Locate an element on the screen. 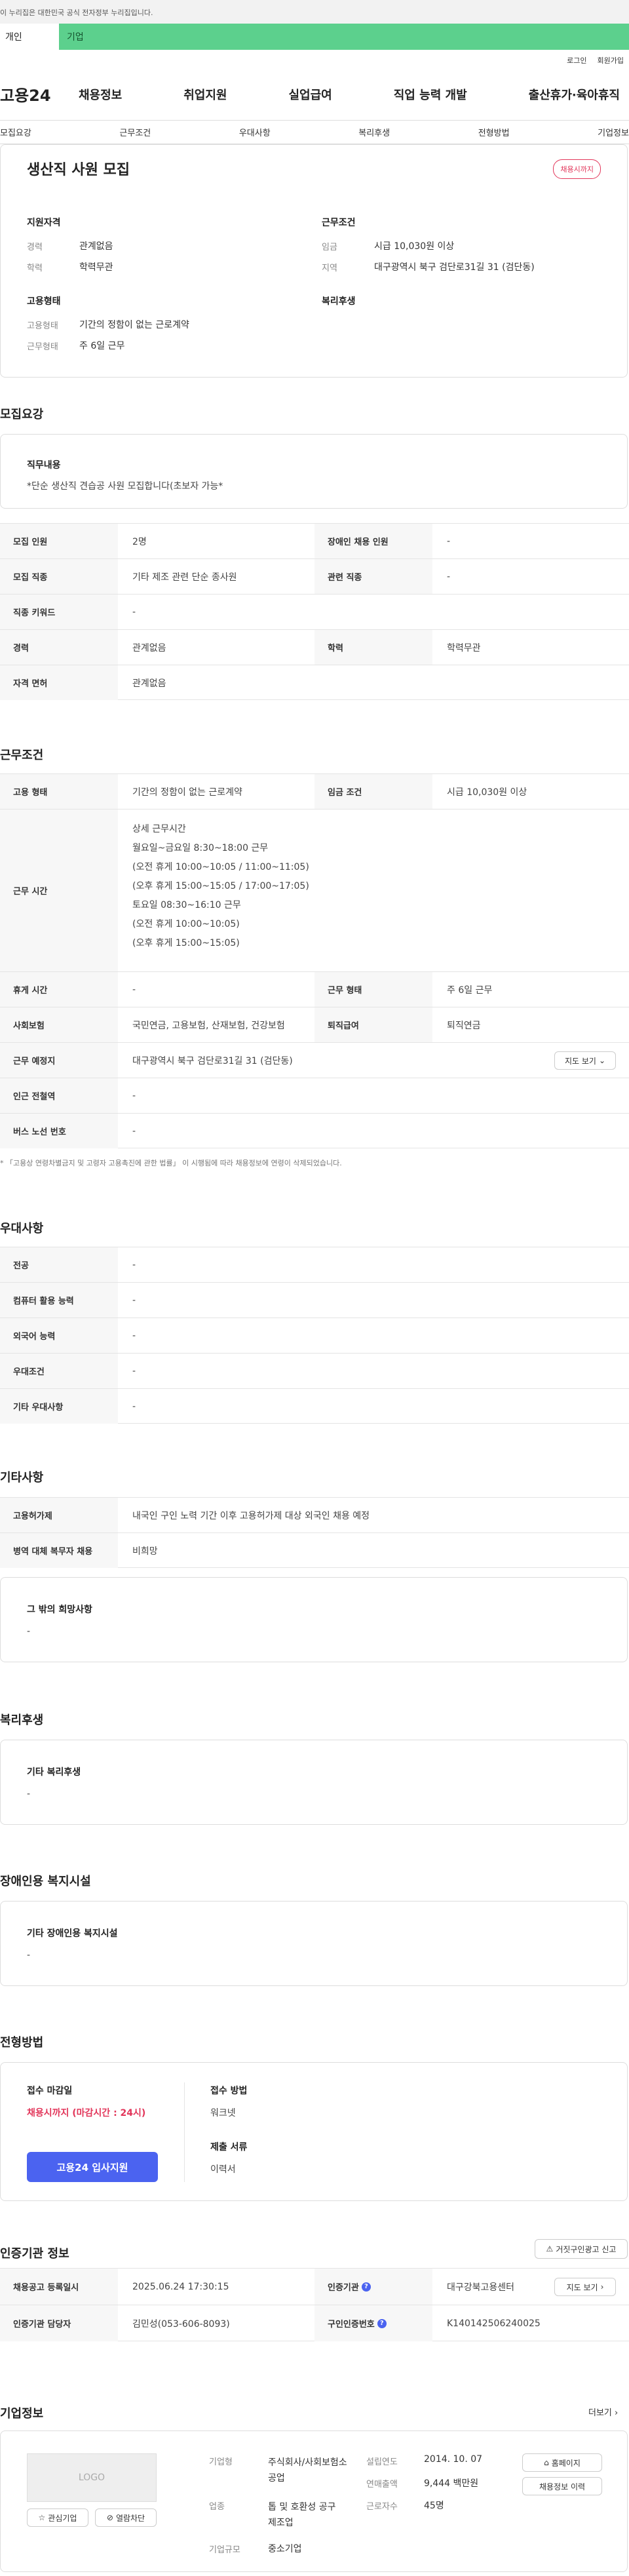 The image size is (629, 2576). subnav-pref: 우대사항 is located at coordinates (255, 132).